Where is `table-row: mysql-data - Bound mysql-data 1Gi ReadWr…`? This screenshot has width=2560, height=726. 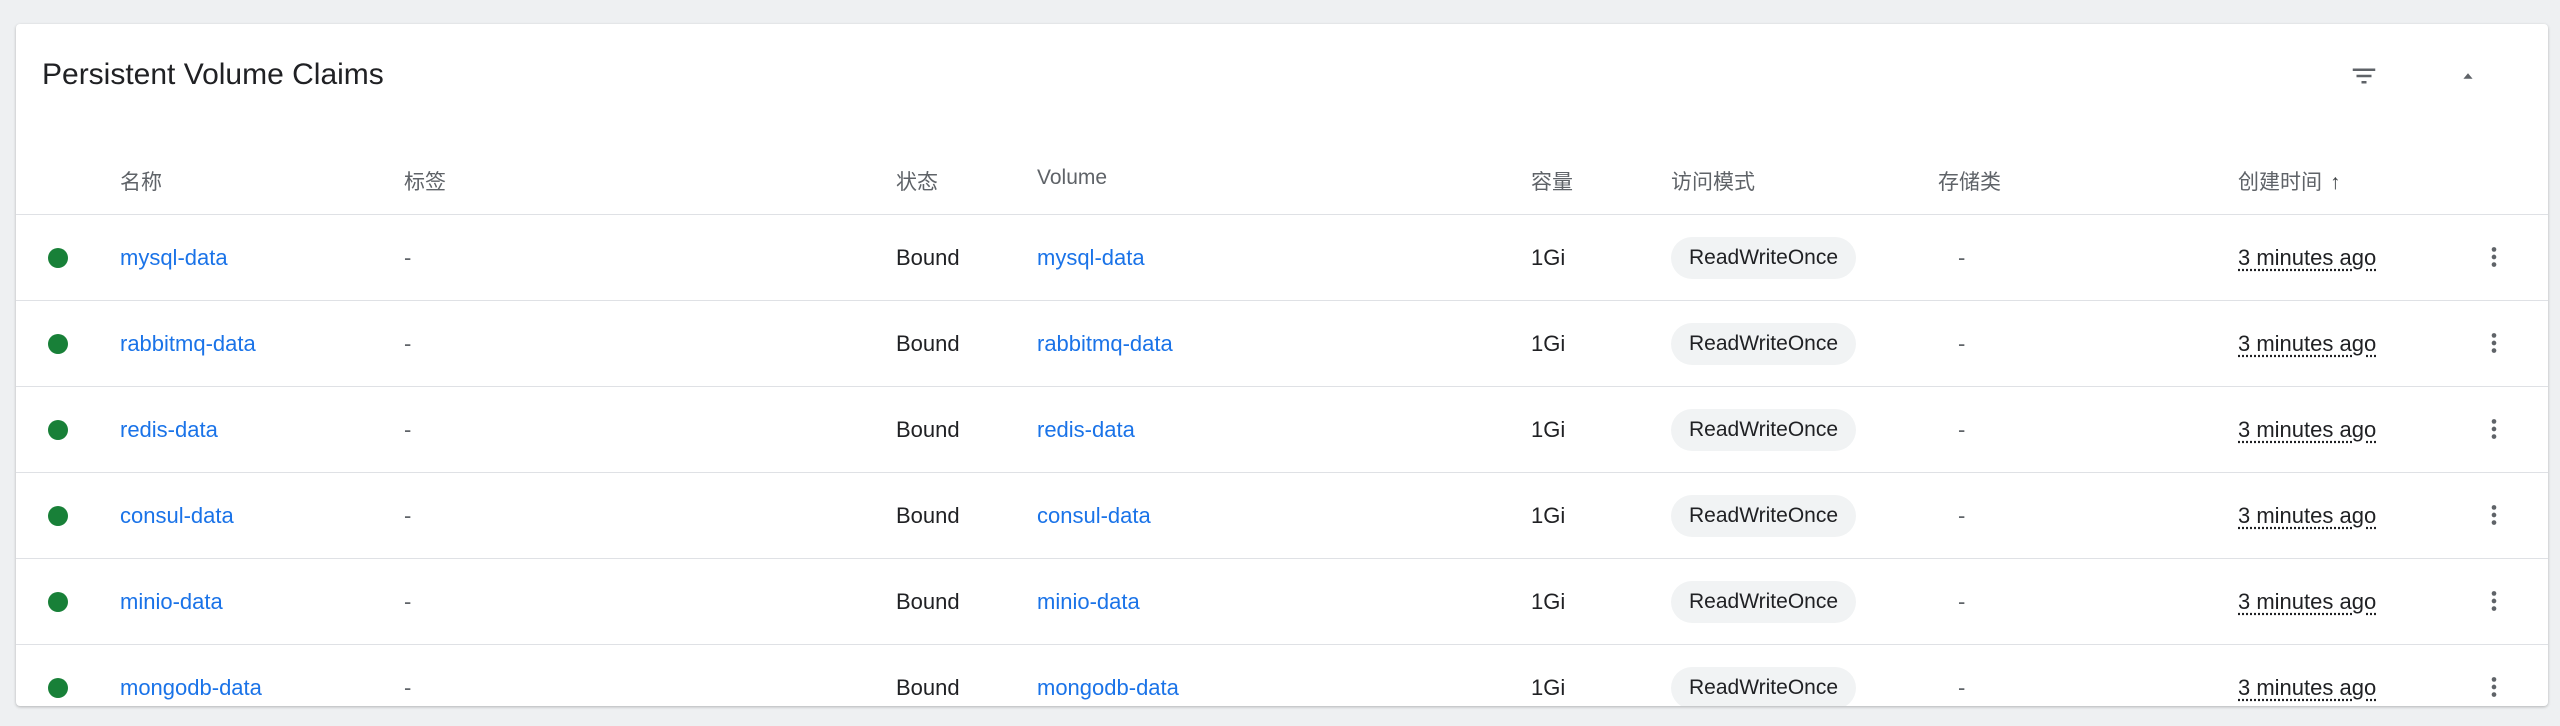 table-row: mysql-data - Bound mysql-data 1Gi ReadWr… is located at coordinates (1282, 258).